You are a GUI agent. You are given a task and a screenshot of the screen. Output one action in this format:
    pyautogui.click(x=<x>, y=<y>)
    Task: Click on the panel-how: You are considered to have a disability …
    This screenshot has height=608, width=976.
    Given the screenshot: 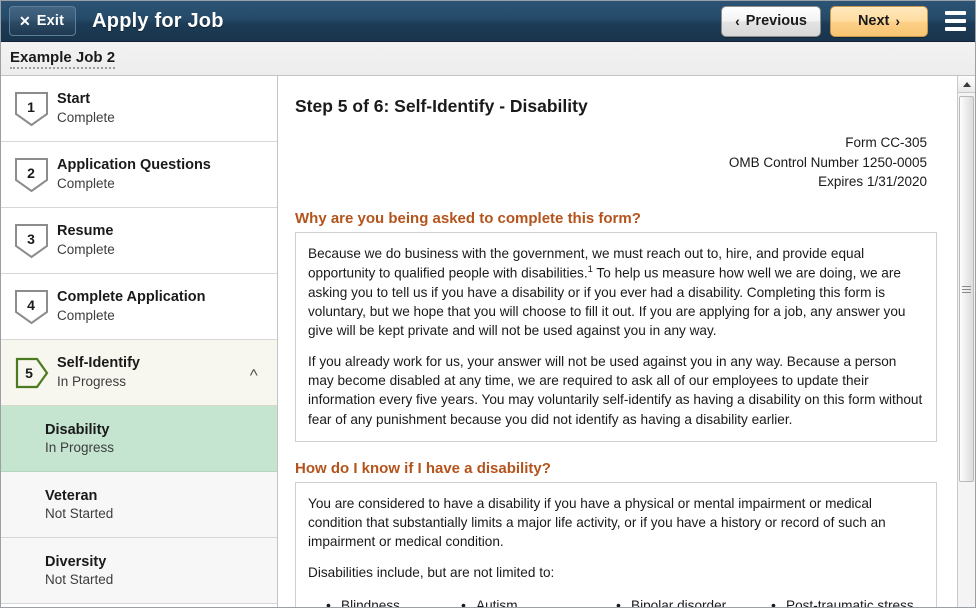 What is the action you would take?
    pyautogui.click(x=616, y=544)
    